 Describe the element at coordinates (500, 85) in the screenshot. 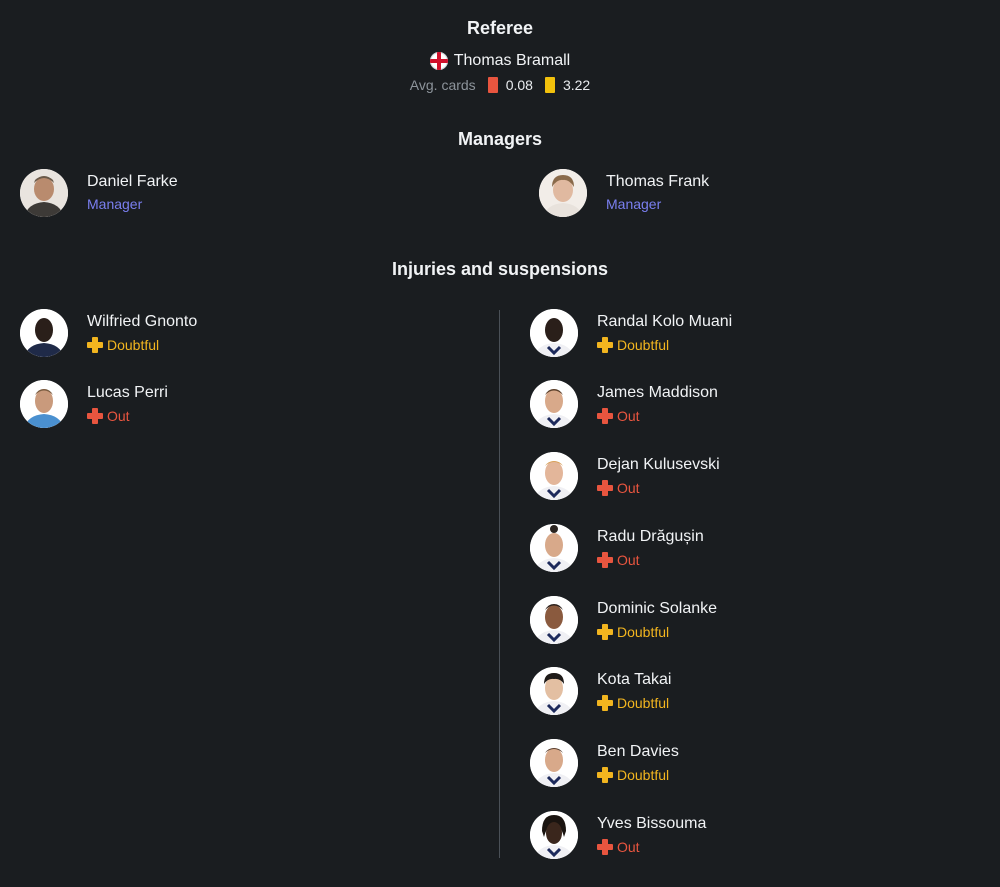

I see `referee-avg-cards: Avg. cards 0.08 3.22` at that location.